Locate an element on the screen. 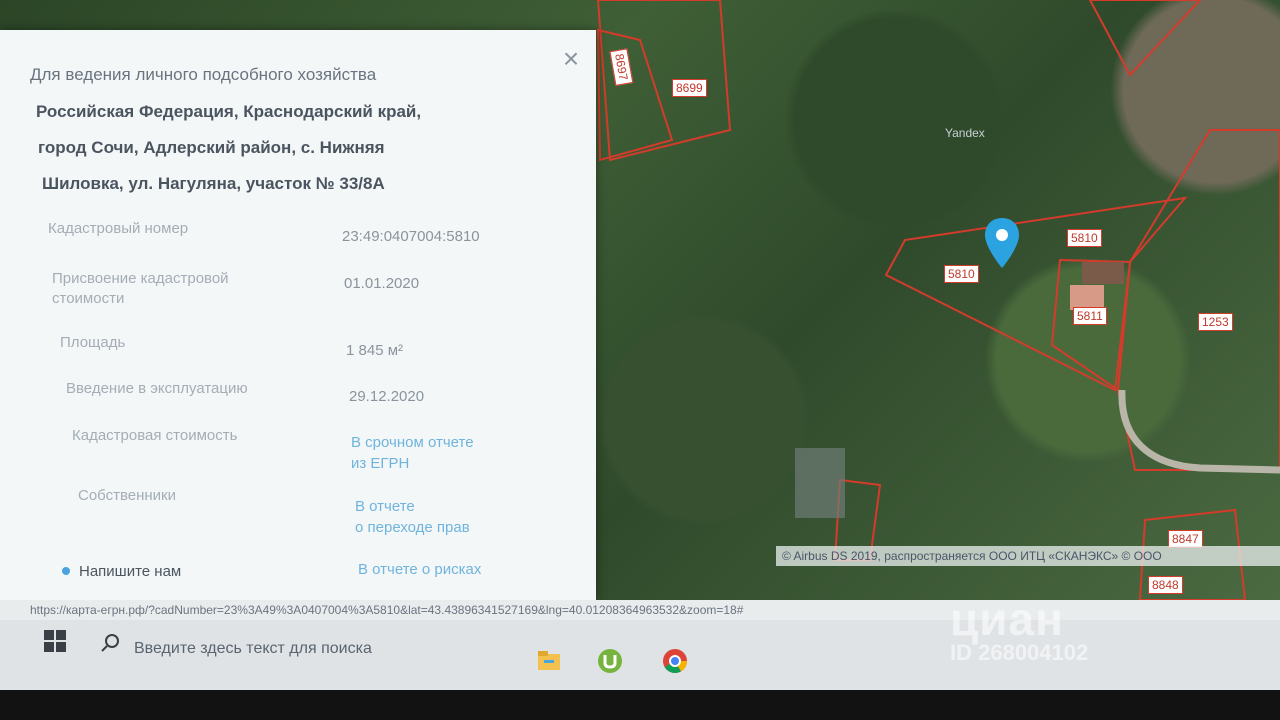  cian-watermark: циан ID 268004102 is located at coordinates (1019, 629).